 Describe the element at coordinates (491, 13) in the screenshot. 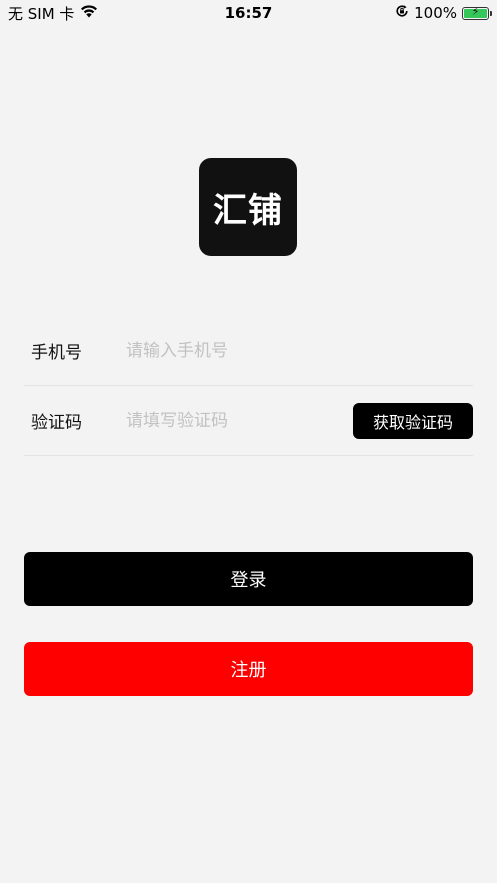

I see `battery-tip` at that location.